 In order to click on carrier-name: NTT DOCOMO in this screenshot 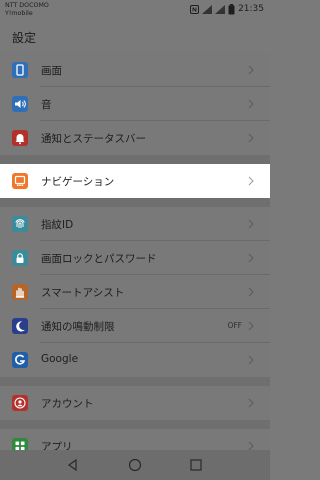, I will do `click(27, 5)`.